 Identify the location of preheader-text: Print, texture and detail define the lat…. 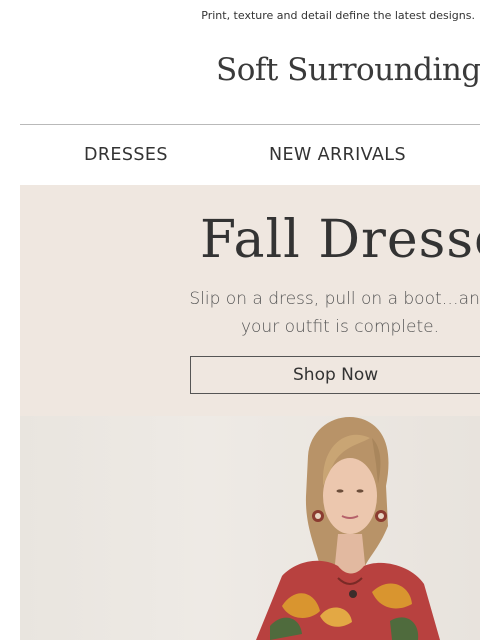
(338, 15).